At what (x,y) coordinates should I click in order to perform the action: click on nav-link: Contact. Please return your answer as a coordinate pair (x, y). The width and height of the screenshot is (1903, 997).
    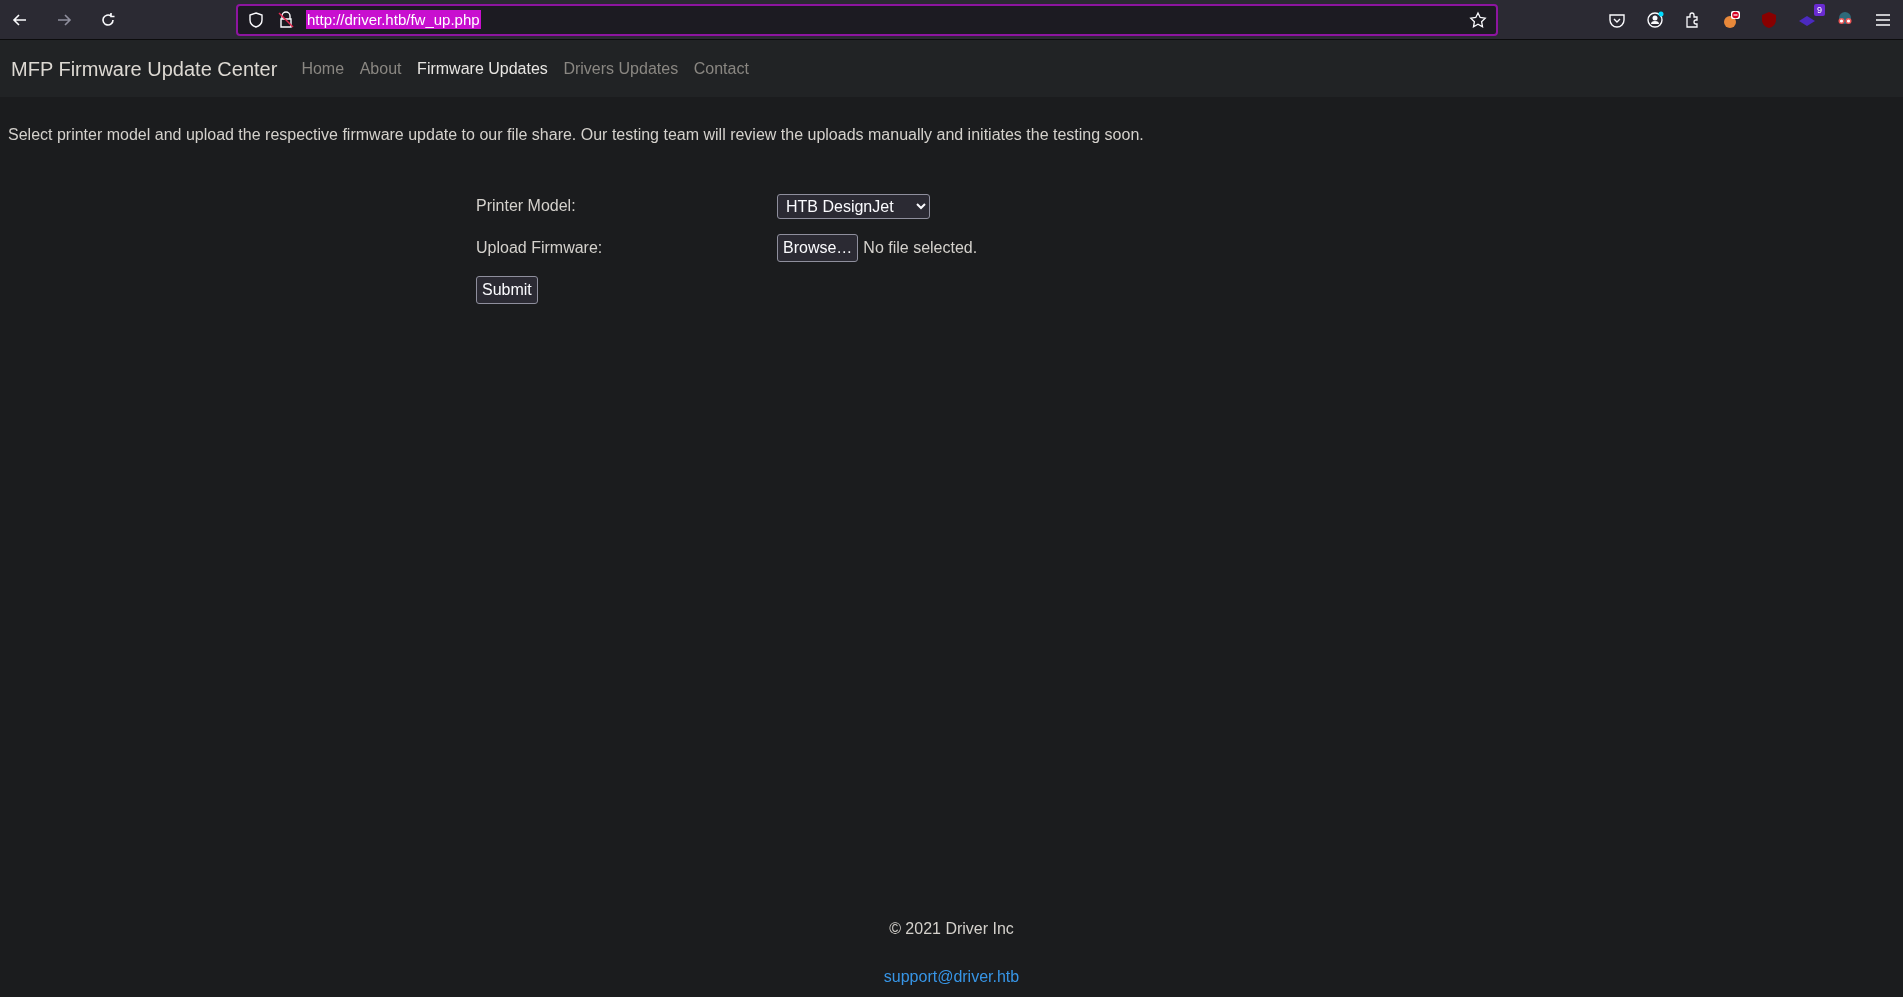
    Looking at the image, I should click on (721, 68).